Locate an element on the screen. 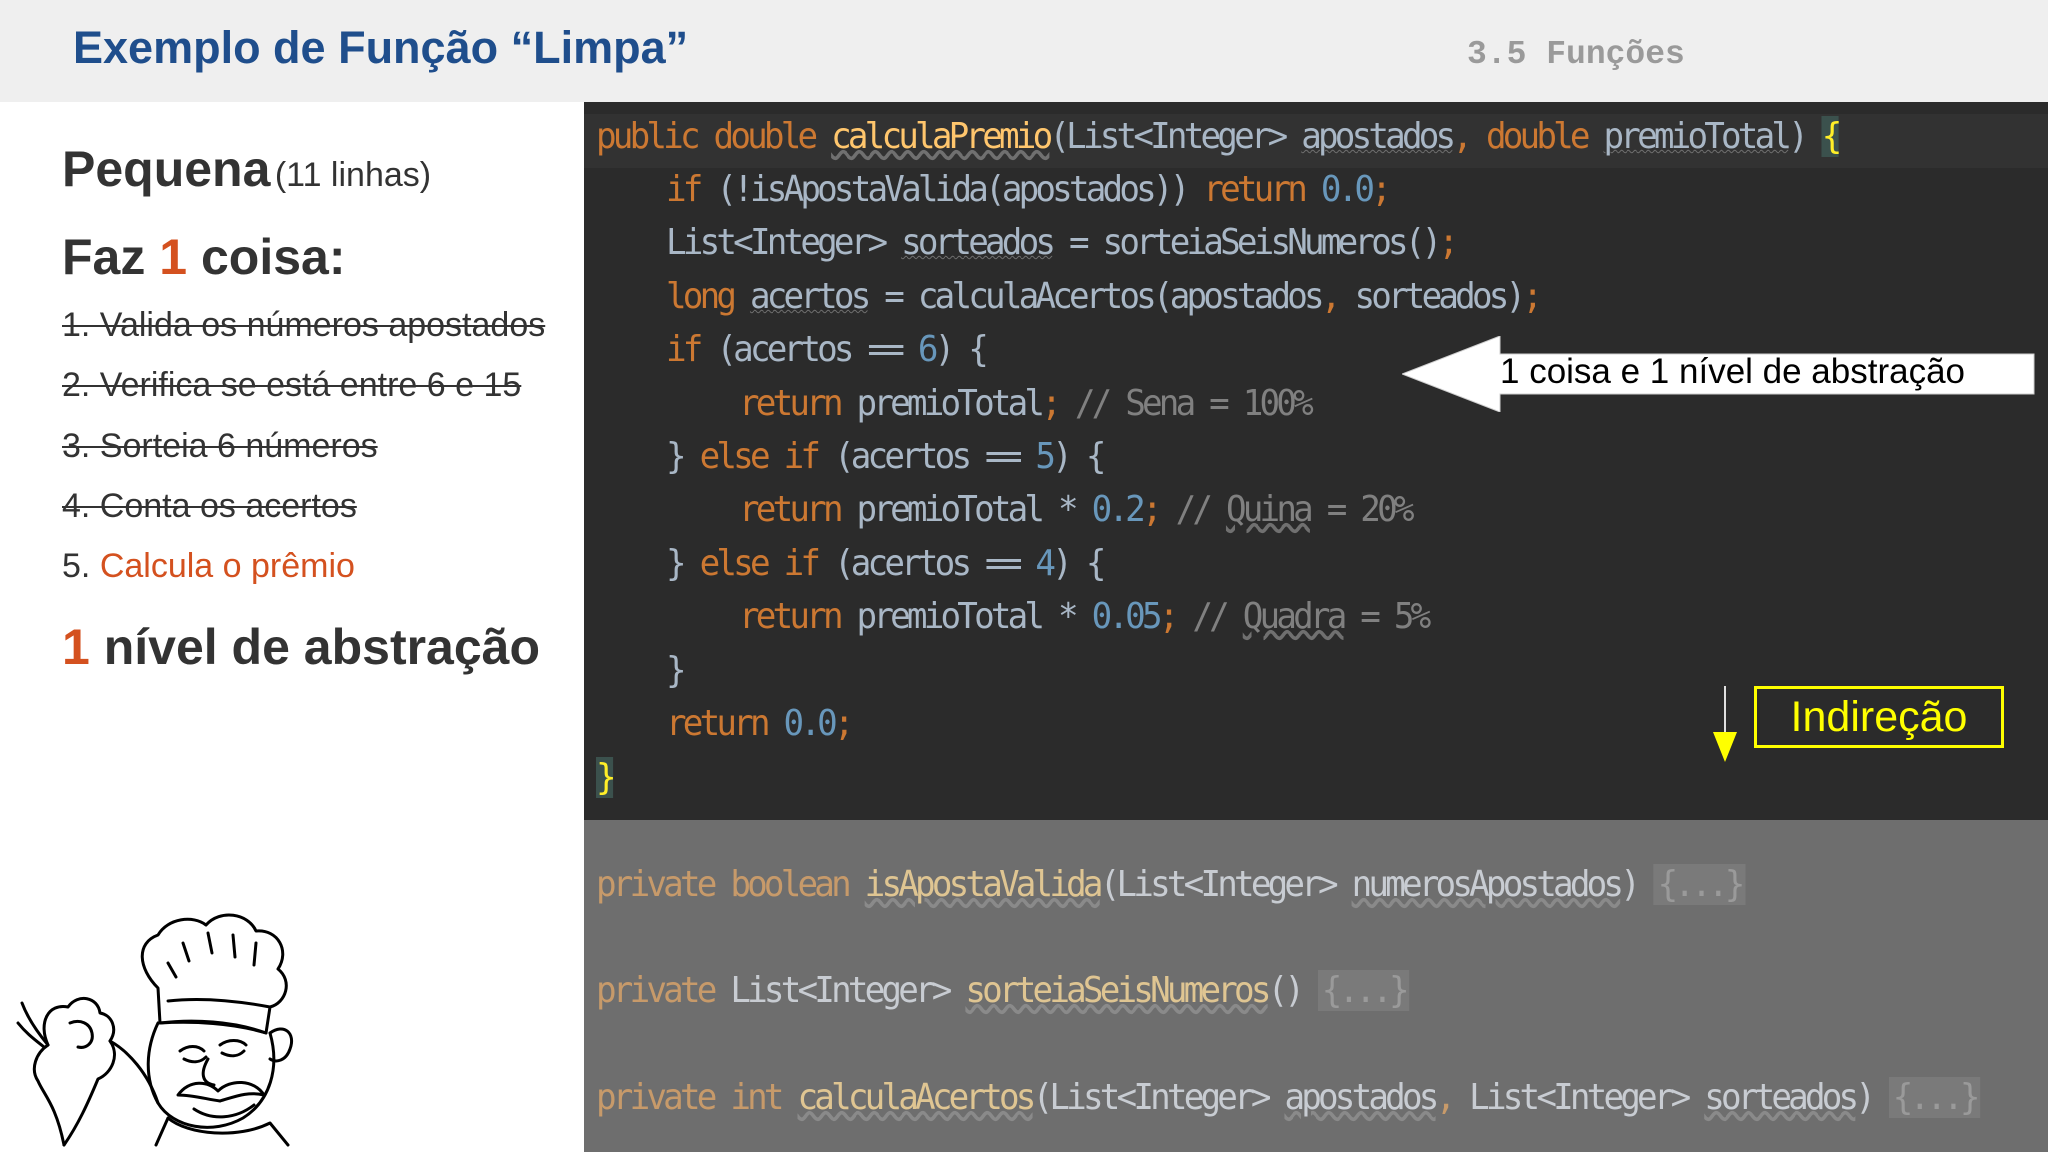  code-line-6: return premioTotal; // Sena = 100% is located at coordinates (1026, 403).